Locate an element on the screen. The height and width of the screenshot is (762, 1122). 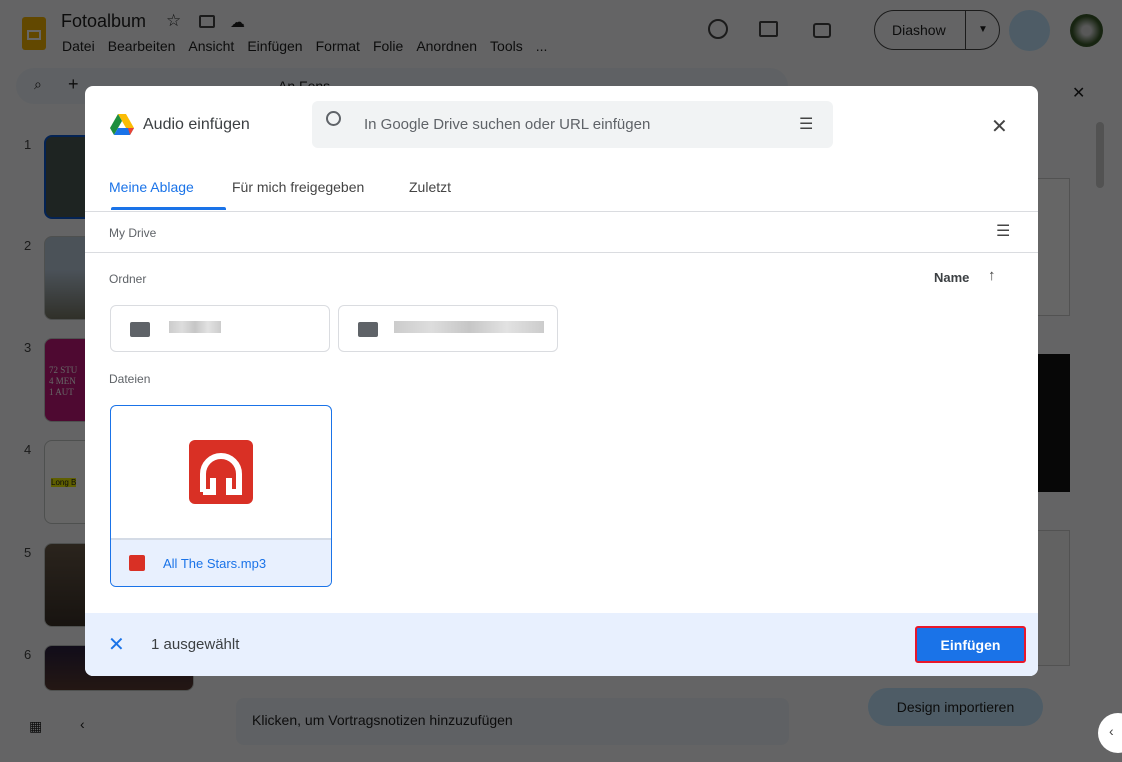
selection-count: 1 ausgewählt is located at coordinates (195, 644).